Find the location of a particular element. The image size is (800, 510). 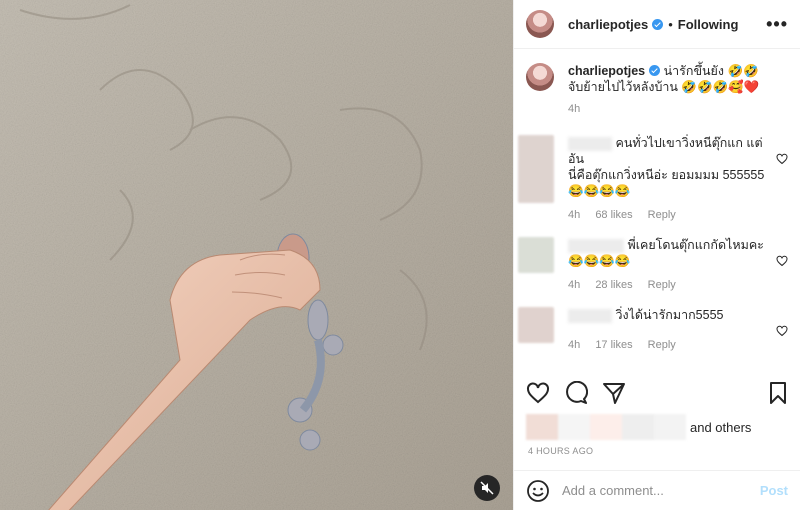

post-header: charliepotjes • Following ••• is located at coordinates (657, 24).